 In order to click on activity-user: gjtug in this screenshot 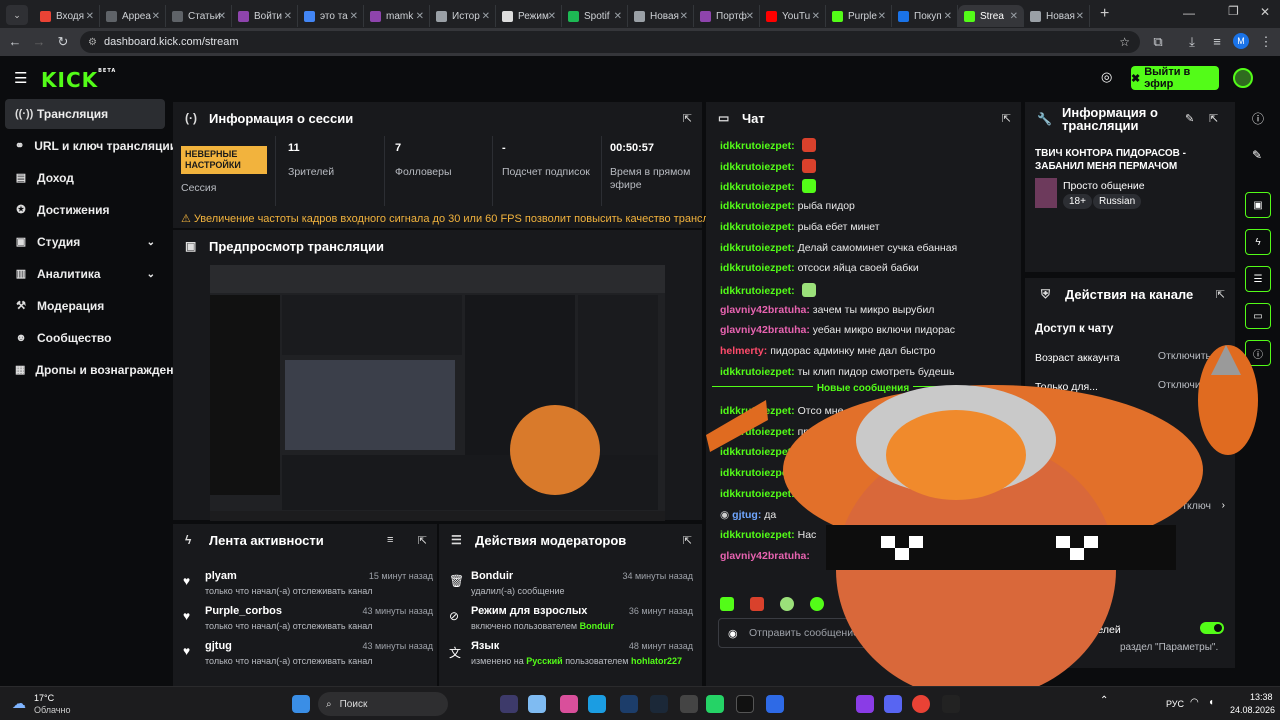, I will do `click(218, 646)`.